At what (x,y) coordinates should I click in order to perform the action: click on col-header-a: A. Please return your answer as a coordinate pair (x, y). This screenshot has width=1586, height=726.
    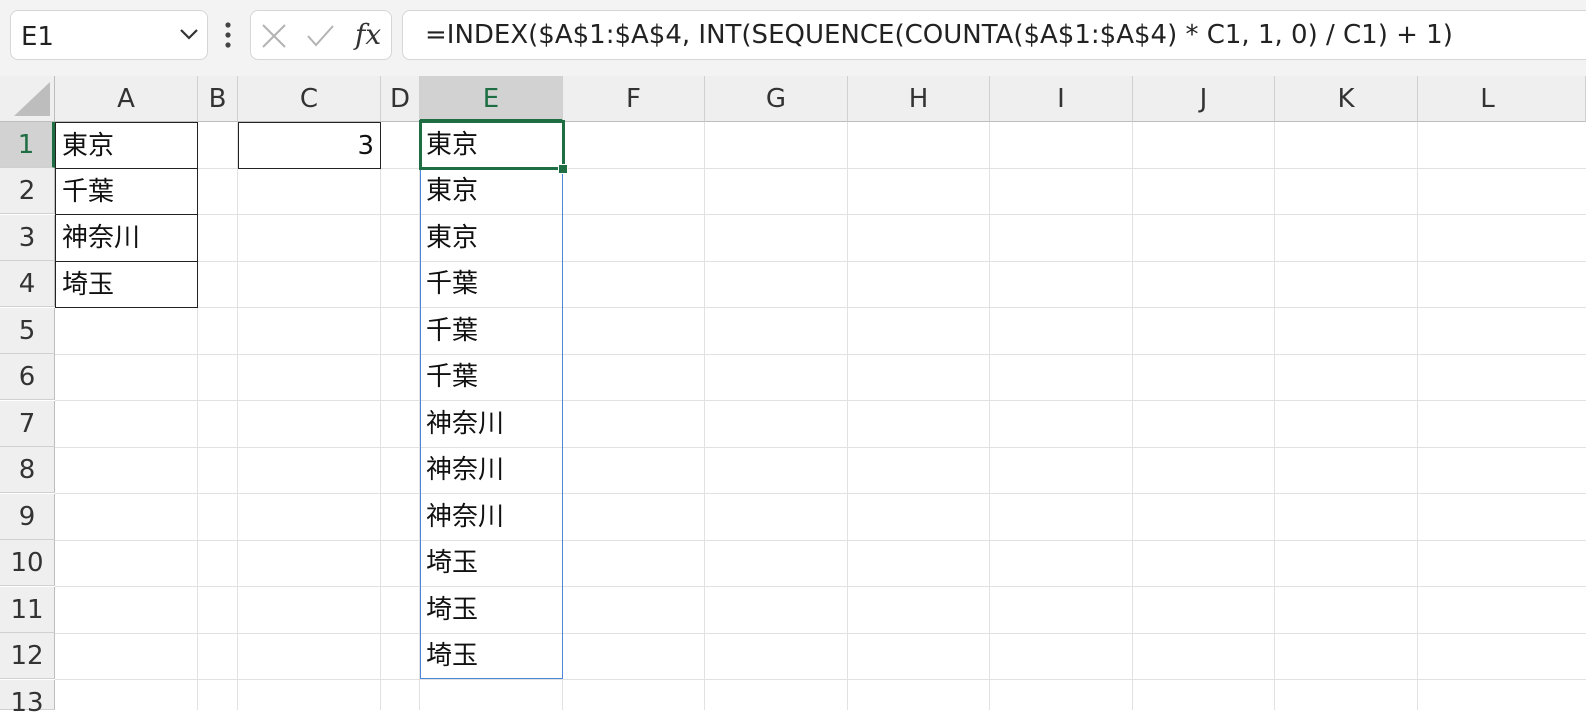
    Looking at the image, I should click on (126, 99).